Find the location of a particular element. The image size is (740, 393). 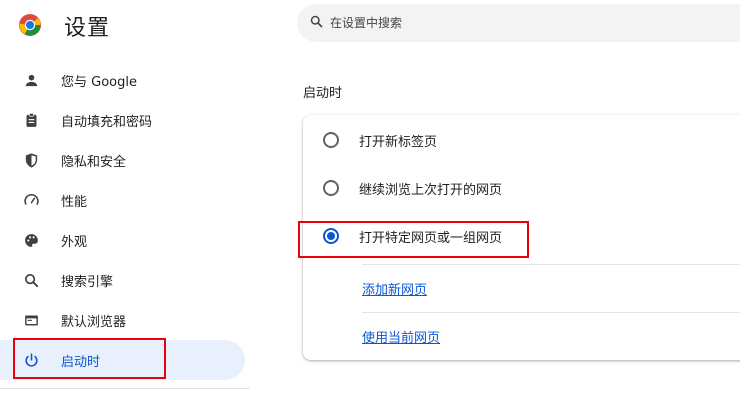

sidebar-item-appearance: 外观 is located at coordinates (122, 240).